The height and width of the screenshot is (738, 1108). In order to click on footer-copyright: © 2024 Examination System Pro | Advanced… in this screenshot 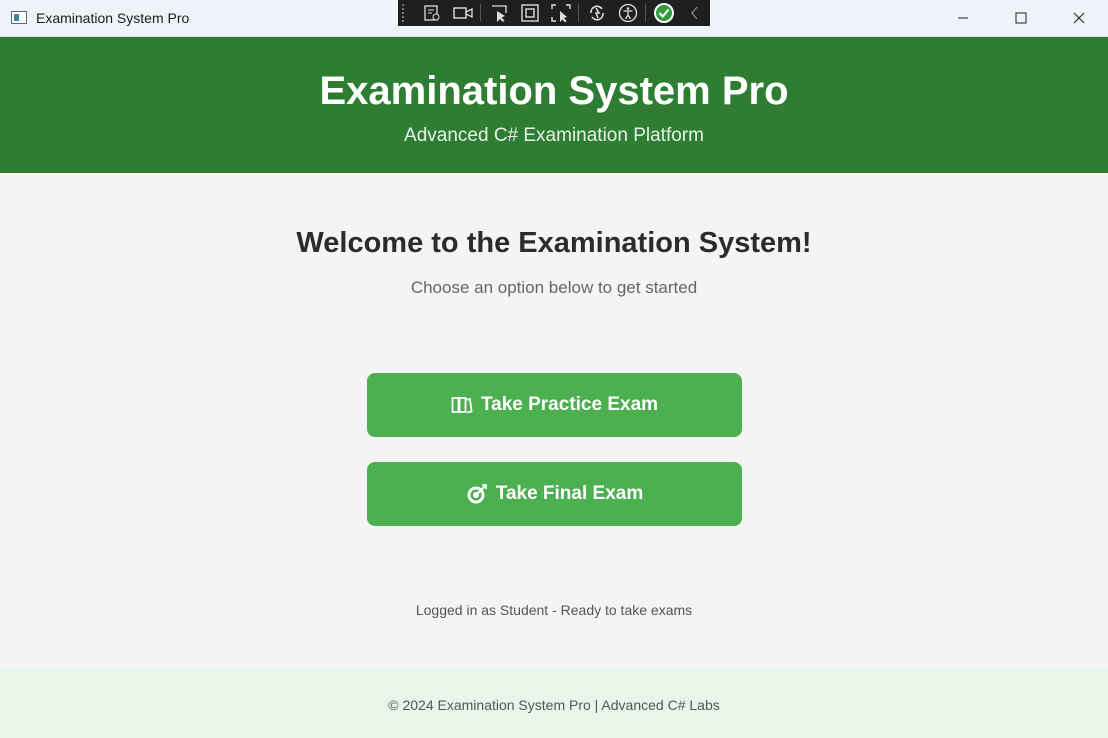, I will do `click(554, 705)`.